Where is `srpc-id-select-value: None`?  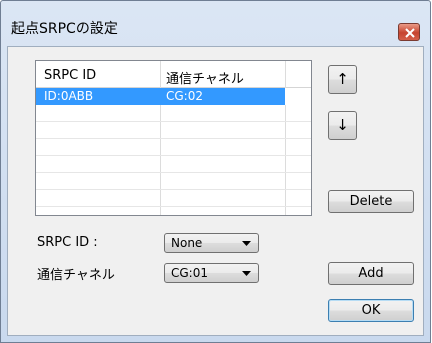
srpc-id-select-value: None is located at coordinates (187, 243).